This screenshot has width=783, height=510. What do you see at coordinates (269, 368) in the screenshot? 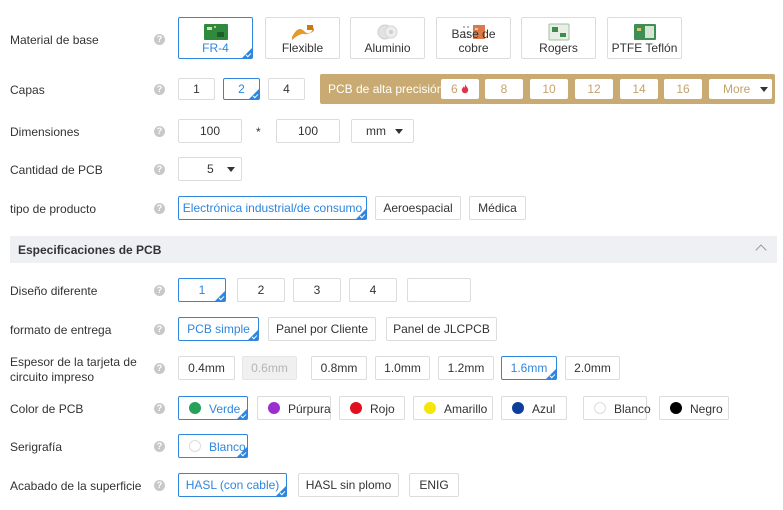
I see `thickness-0-6: 0.6mm` at bounding box center [269, 368].